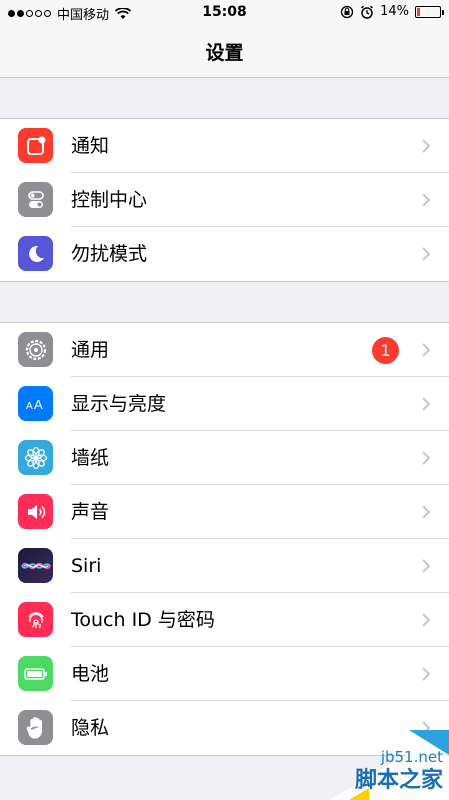 This screenshot has width=449, height=800. What do you see at coordinates (90, 728) in the screenshot?
I see `settings-item-label: 隐私` at bounding box center [90, 728].